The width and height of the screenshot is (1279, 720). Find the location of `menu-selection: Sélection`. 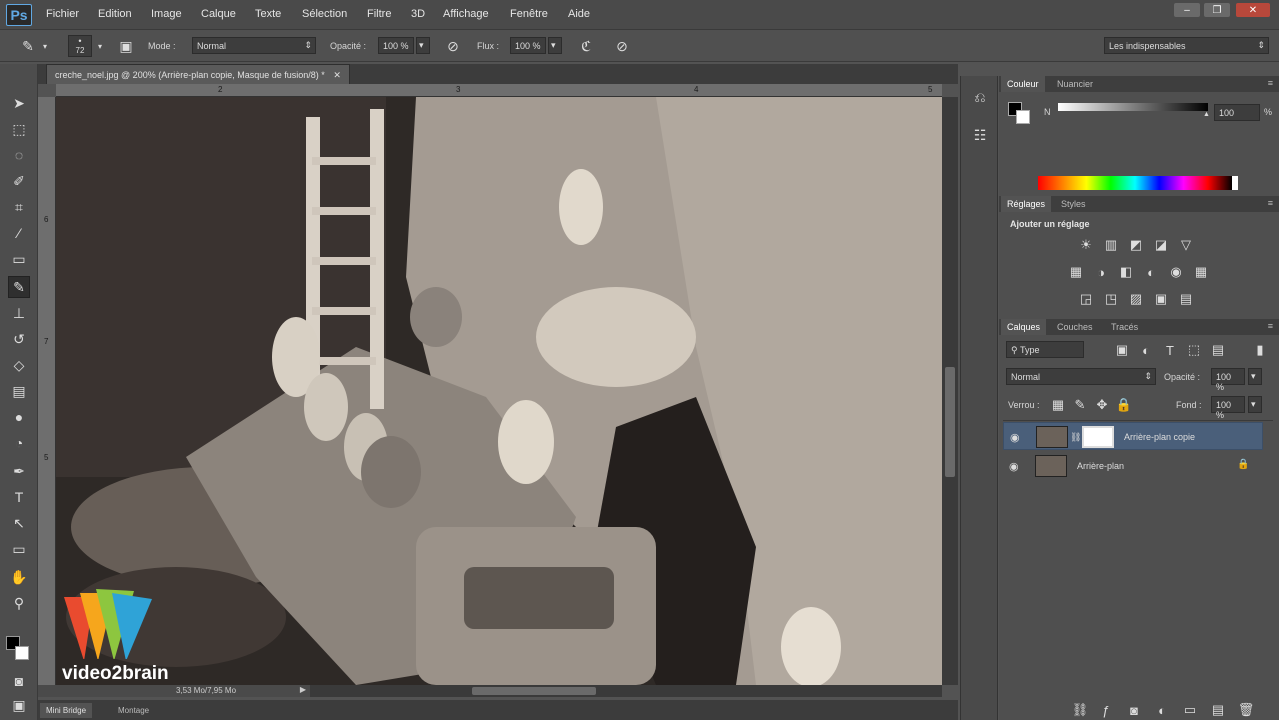

menu-selection: Sélection is located at coordinates (324, 14).